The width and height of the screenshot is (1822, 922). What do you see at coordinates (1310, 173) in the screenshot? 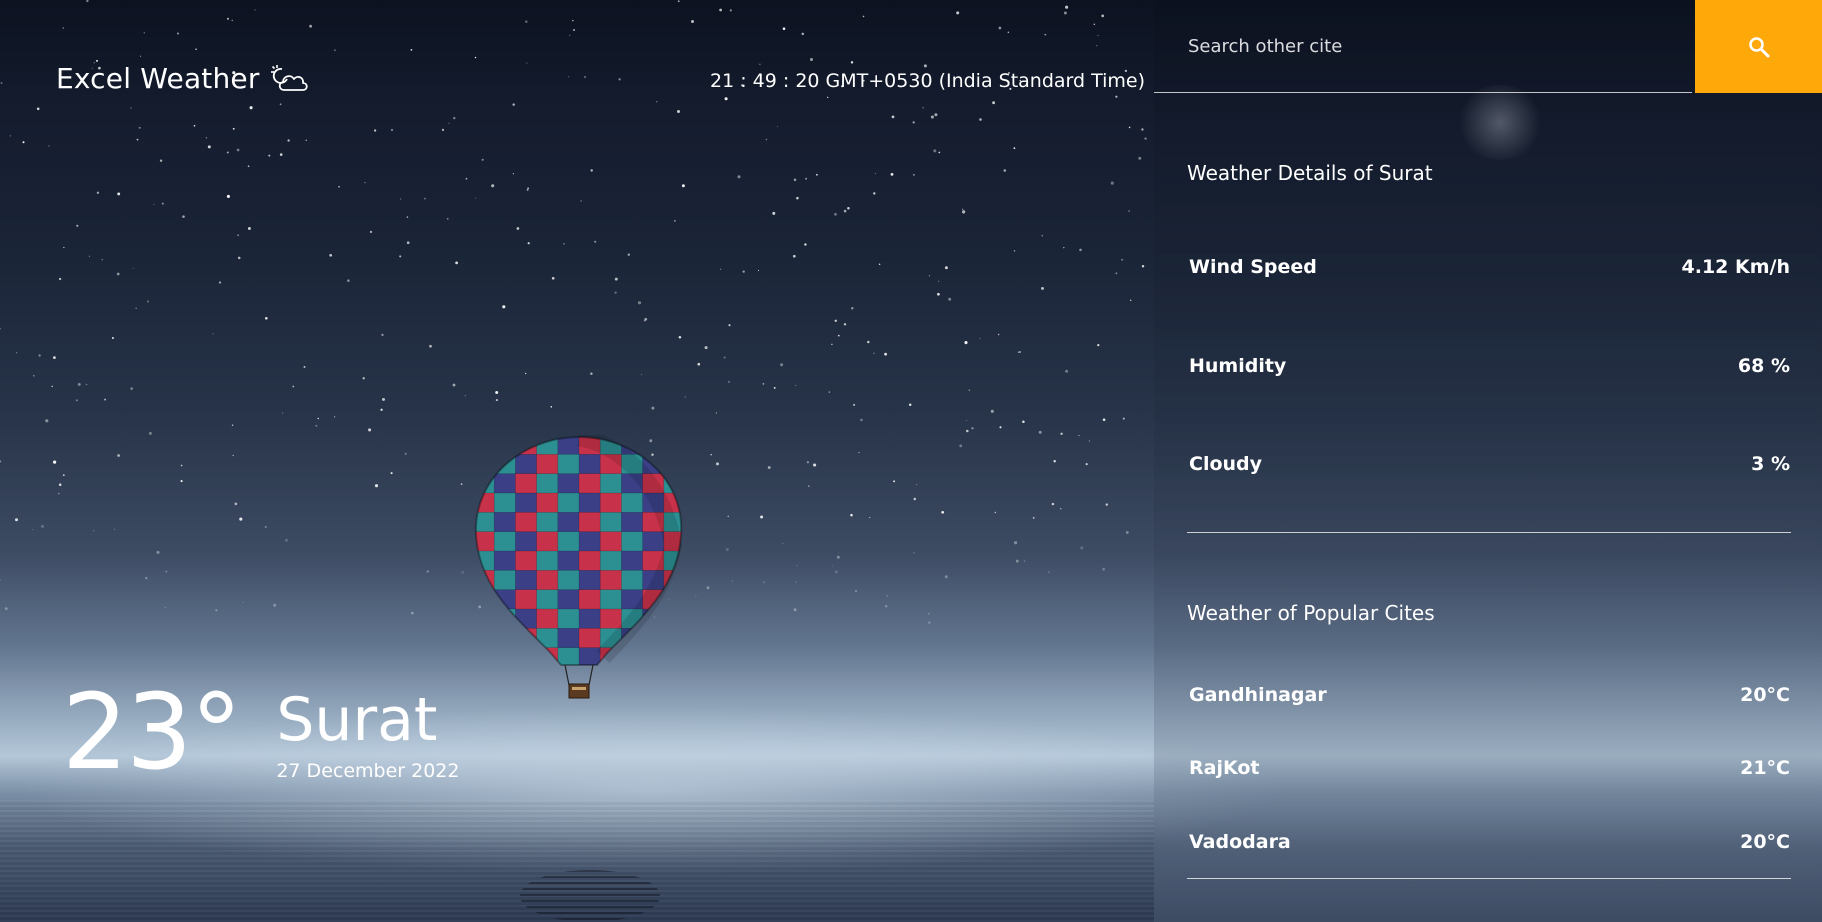
I see `weather-details-title: Weather Details of Surat` at bounding box center [1310, 173].